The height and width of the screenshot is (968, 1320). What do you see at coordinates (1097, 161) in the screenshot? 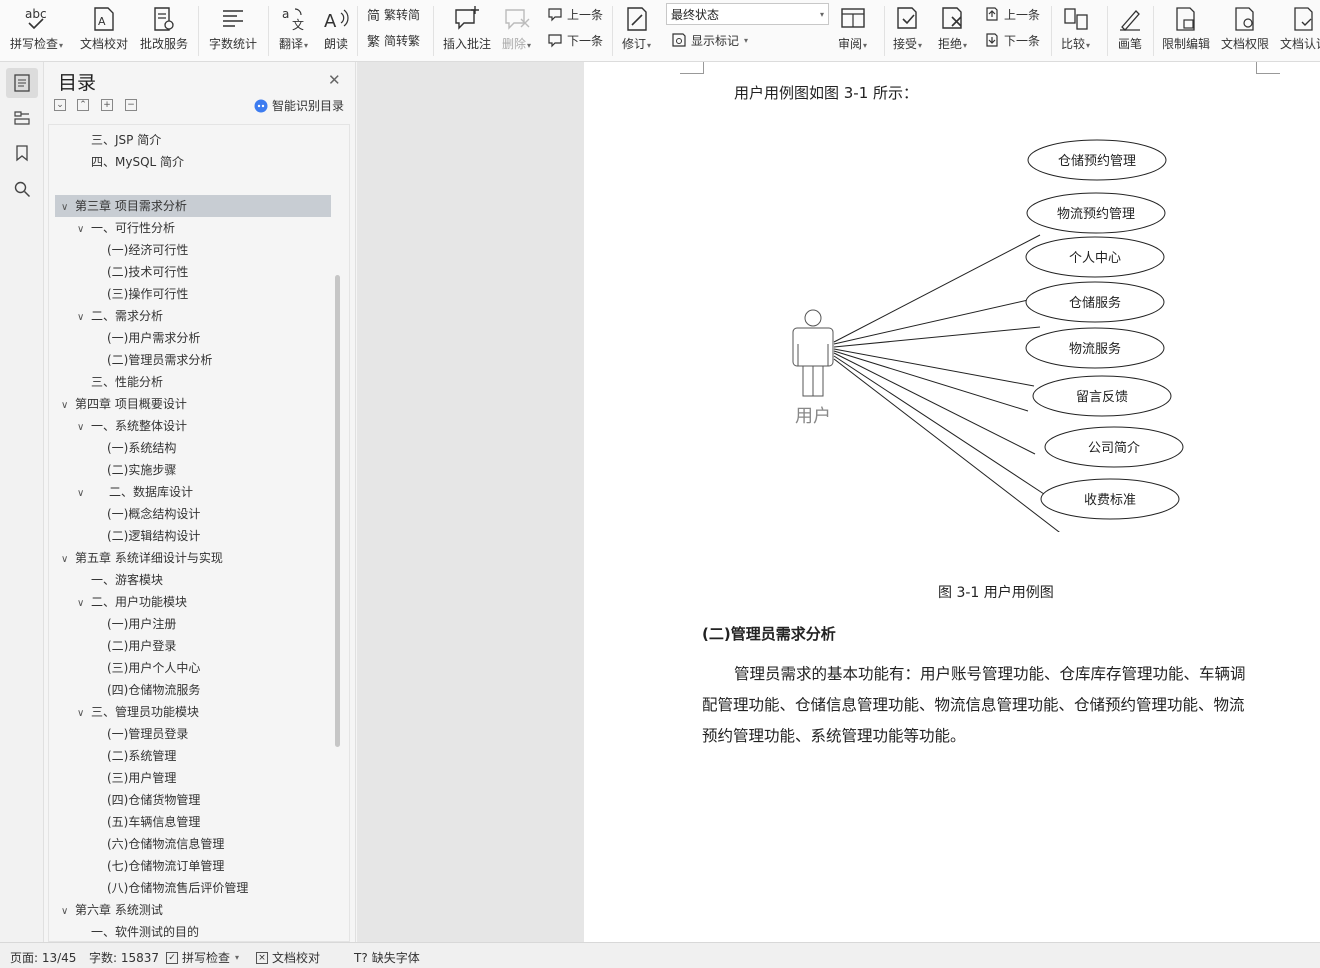
I see `svg-text: 仓储预约管理` at bounding box center [1097, 161].